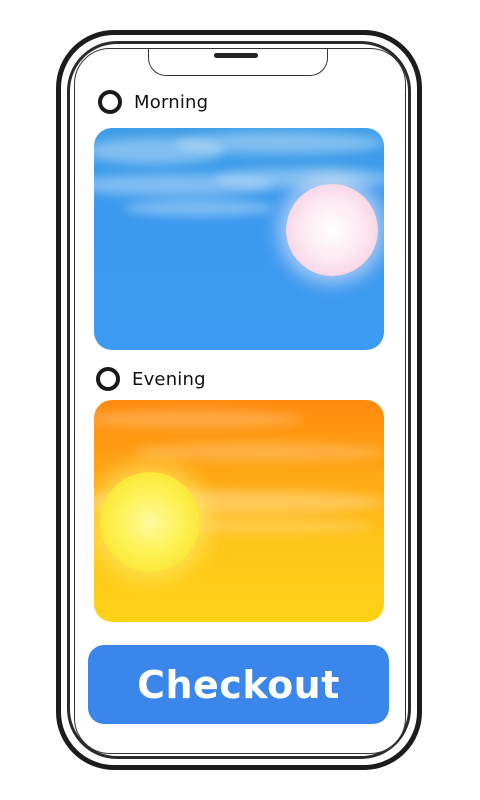 This screenshot has width=480, height=800. I want to click on option-morning-label: Morning, so click(171, 102).